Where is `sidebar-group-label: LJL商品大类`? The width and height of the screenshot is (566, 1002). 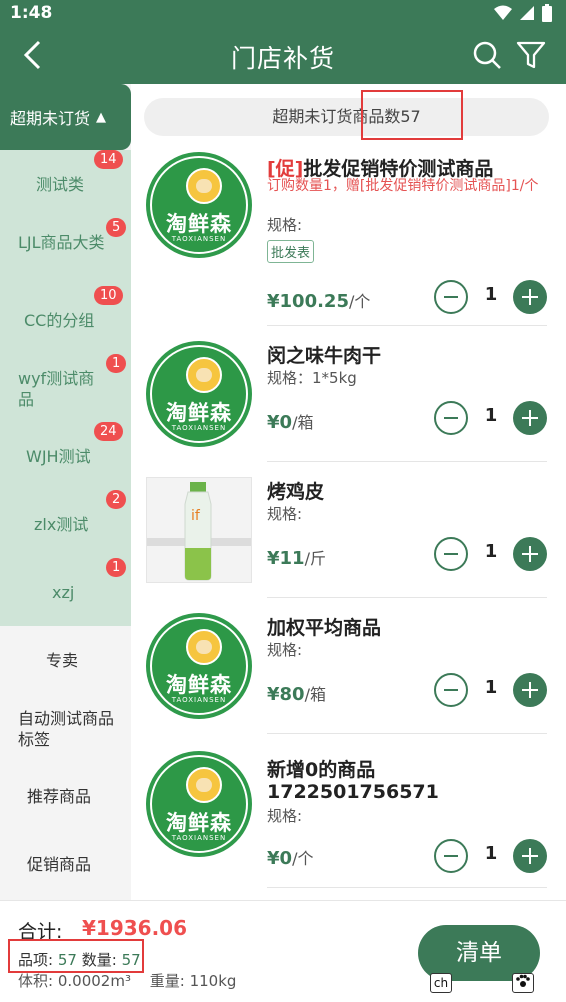 sidebar-group-label: LJL商品大类 is located at coordinates (61, 242).